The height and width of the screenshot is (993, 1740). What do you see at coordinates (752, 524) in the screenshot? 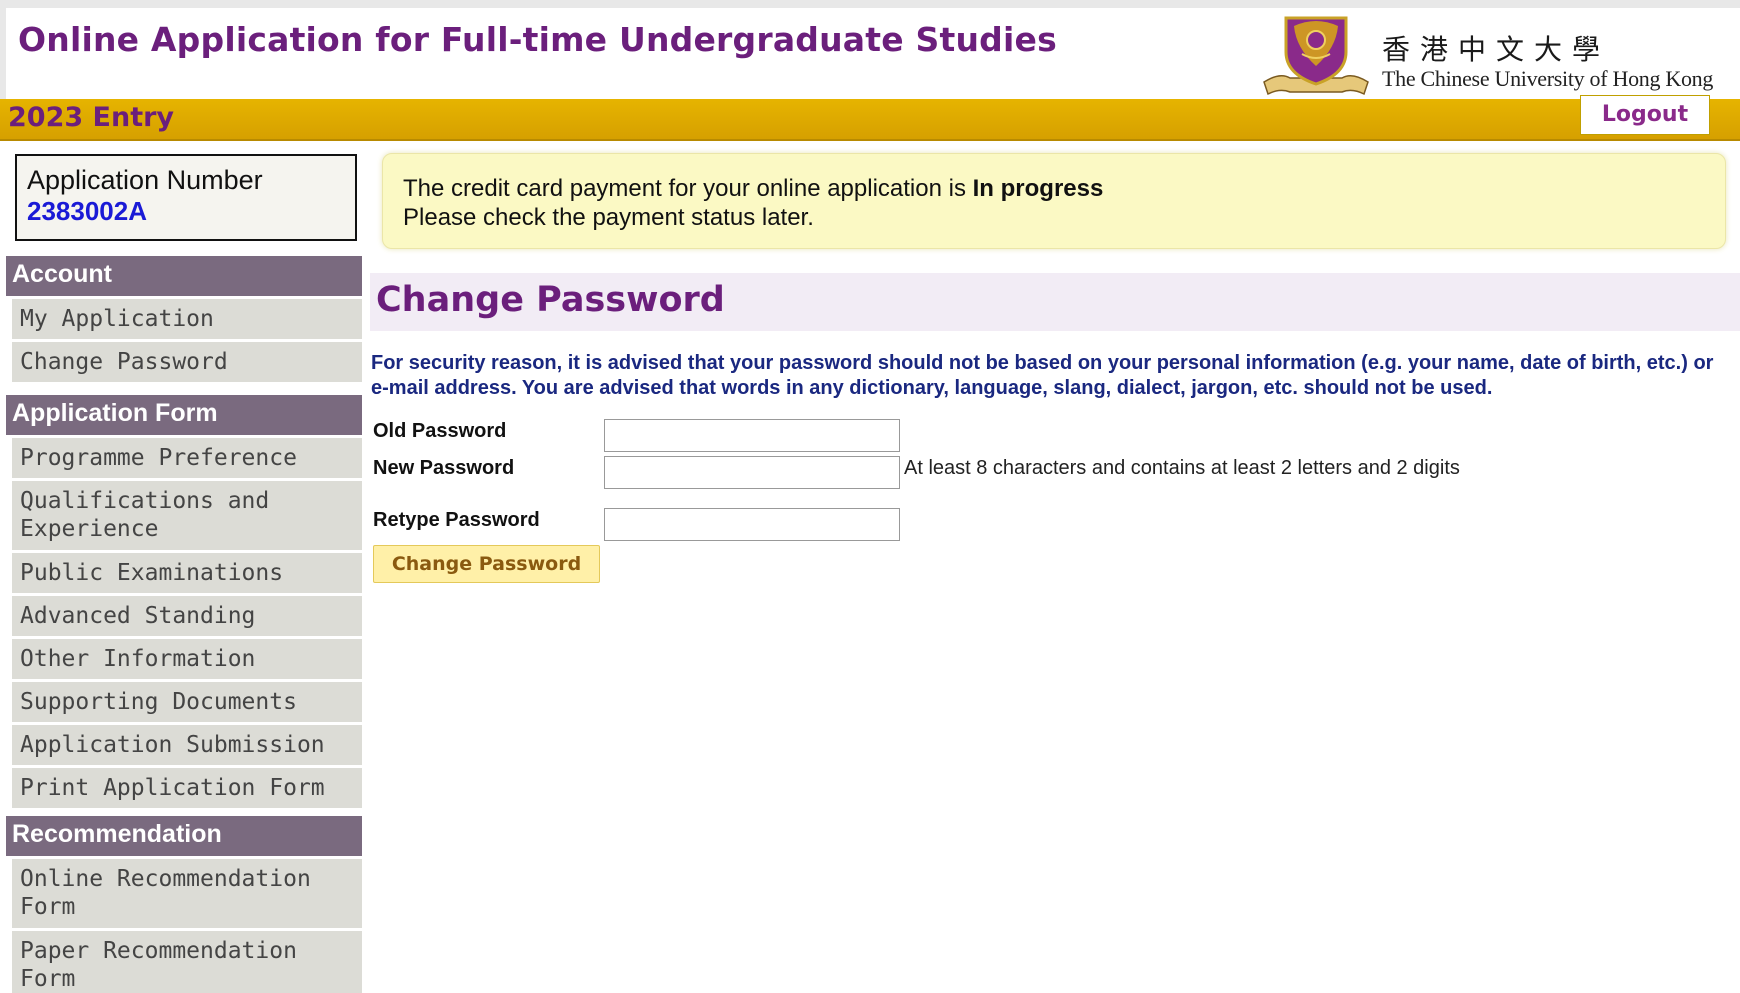
I see `retype-password-field` at bounding box center [752, 524].